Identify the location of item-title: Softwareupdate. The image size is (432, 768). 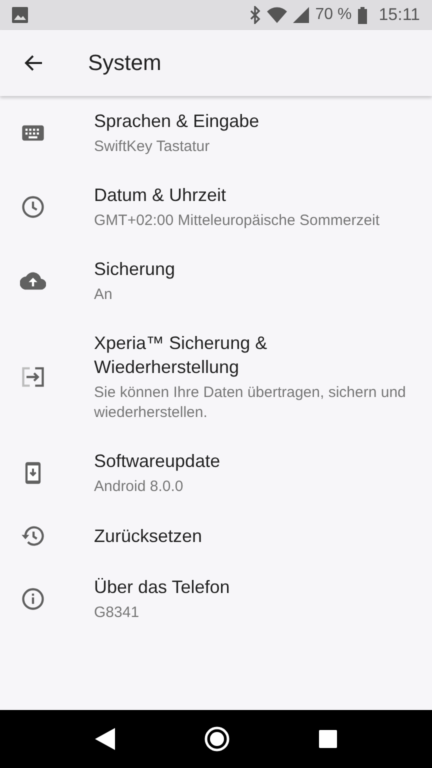
(157, 461).